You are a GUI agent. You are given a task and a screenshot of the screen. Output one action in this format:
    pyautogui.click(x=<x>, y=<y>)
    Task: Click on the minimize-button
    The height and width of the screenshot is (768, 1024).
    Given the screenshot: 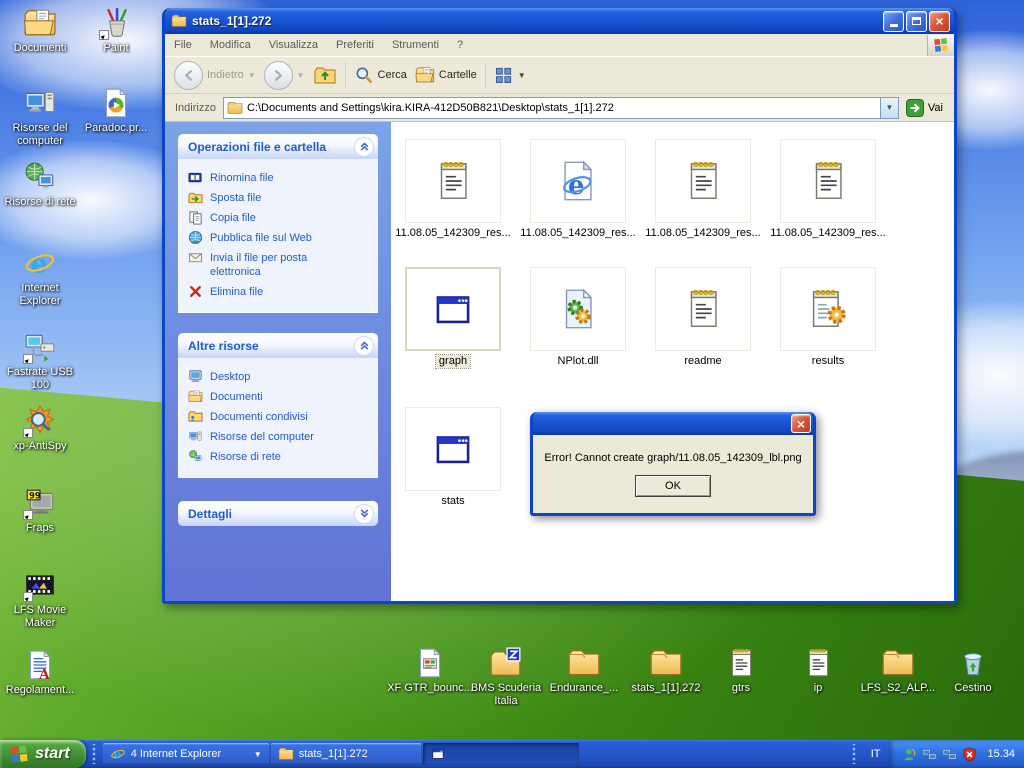 What is the action you would take?
    pyautogui.click(x=893, y=21)
    